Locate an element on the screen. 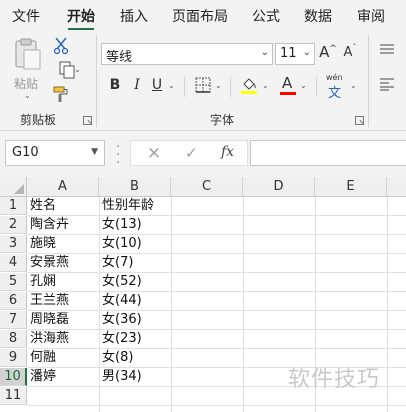 Image resolution: width=406 pixels, height=412 pixels. font-launcher-icon is located at coordinates (359, 120).